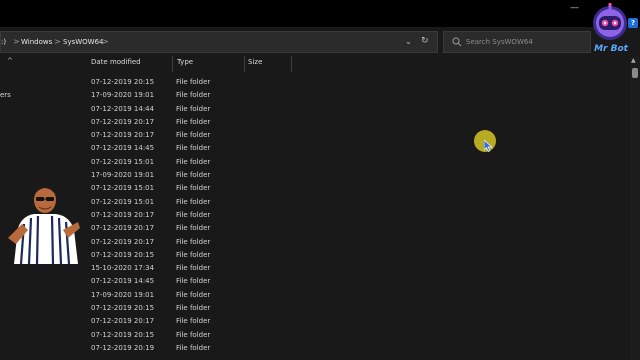  I want to click on search-box: Search SysWOW64, so click(517, 42).